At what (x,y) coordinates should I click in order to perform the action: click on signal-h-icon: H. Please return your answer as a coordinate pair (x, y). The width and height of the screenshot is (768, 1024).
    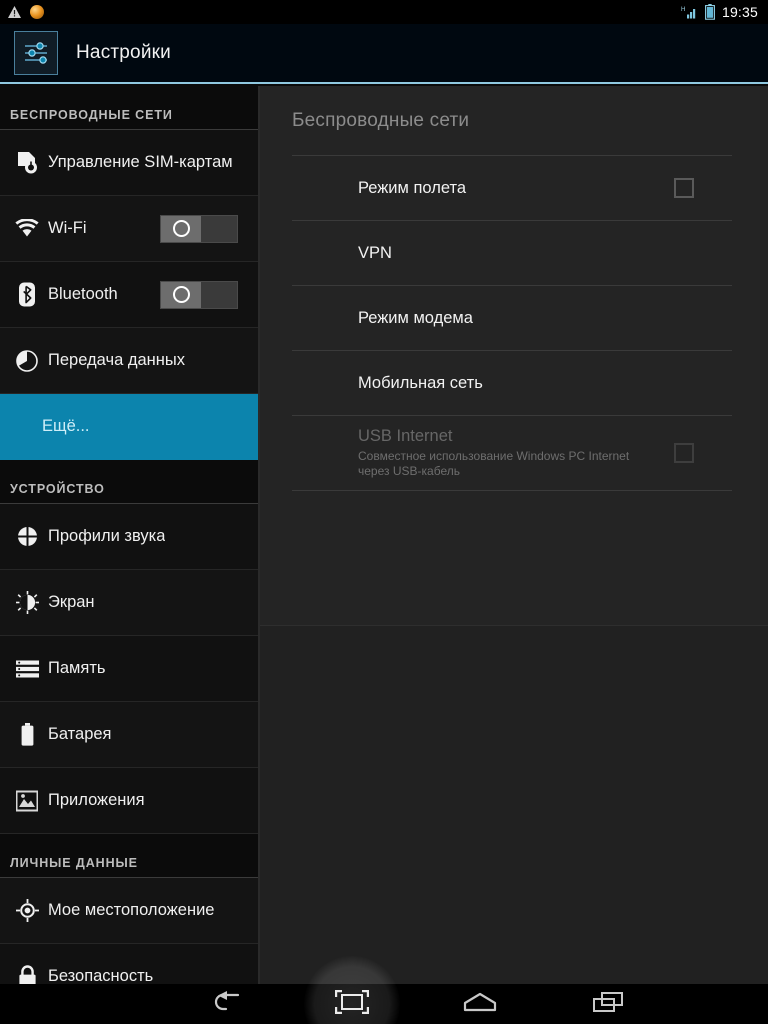
    Looking at the image, I should click on (689, 12).